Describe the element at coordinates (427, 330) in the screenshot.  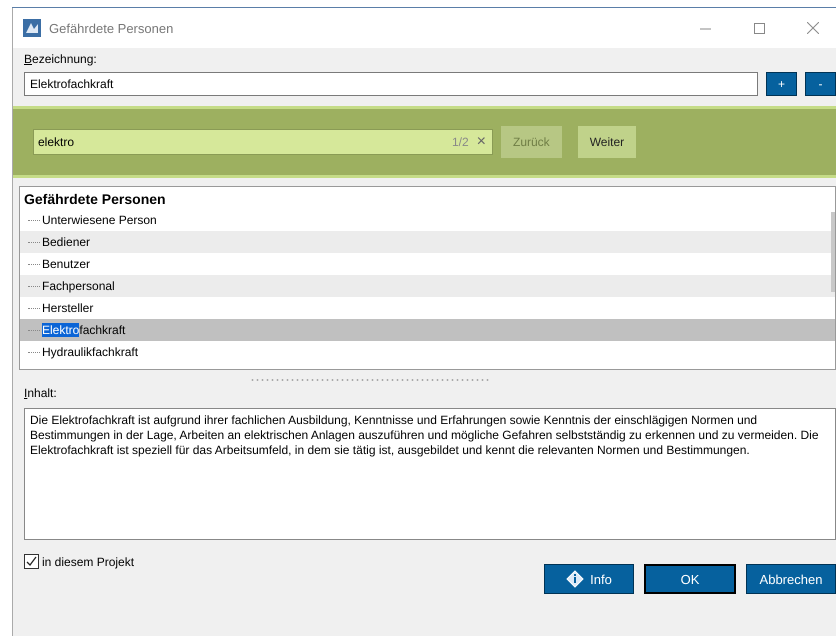
I see `tree-item: Elektrofachkraft` at that location.